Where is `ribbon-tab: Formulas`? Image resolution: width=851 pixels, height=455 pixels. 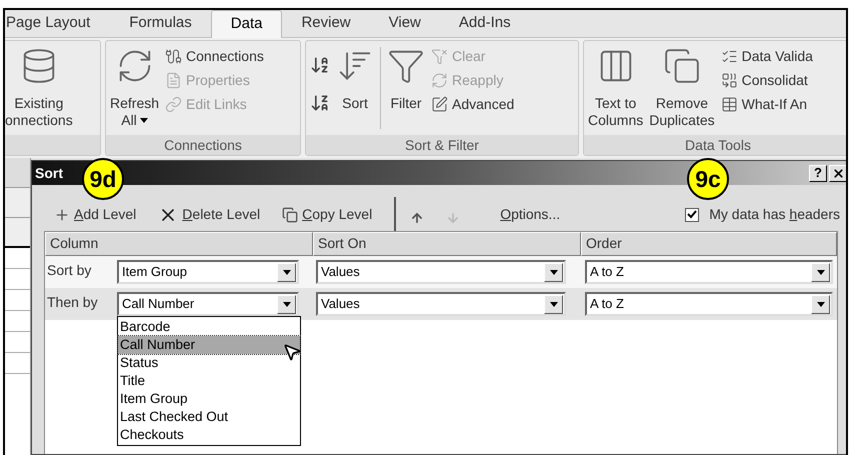
ribbon-tab: Formulas is located at coordinates (160, 23).